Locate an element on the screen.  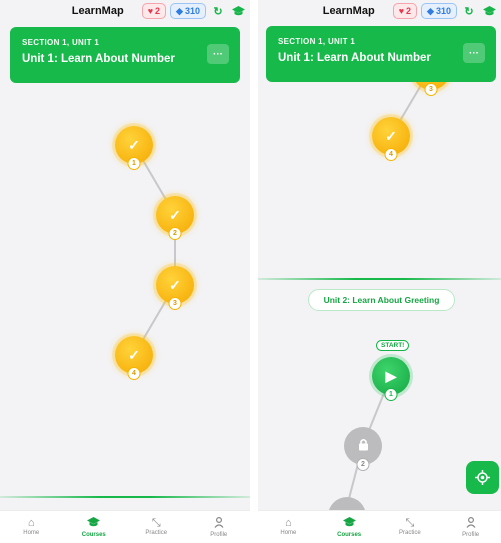
start-badge: START! is located at coordinates (393, 345).